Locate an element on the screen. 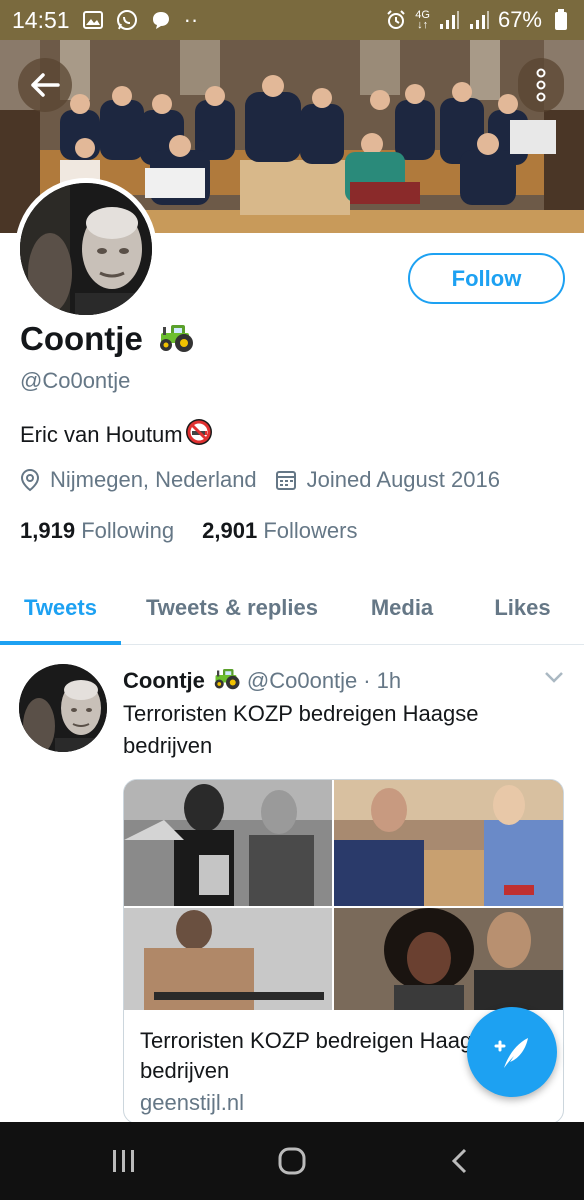 The width and height of the screenshot is (584, 1200). system-nav-bar is located at coordinates (292, 1161).